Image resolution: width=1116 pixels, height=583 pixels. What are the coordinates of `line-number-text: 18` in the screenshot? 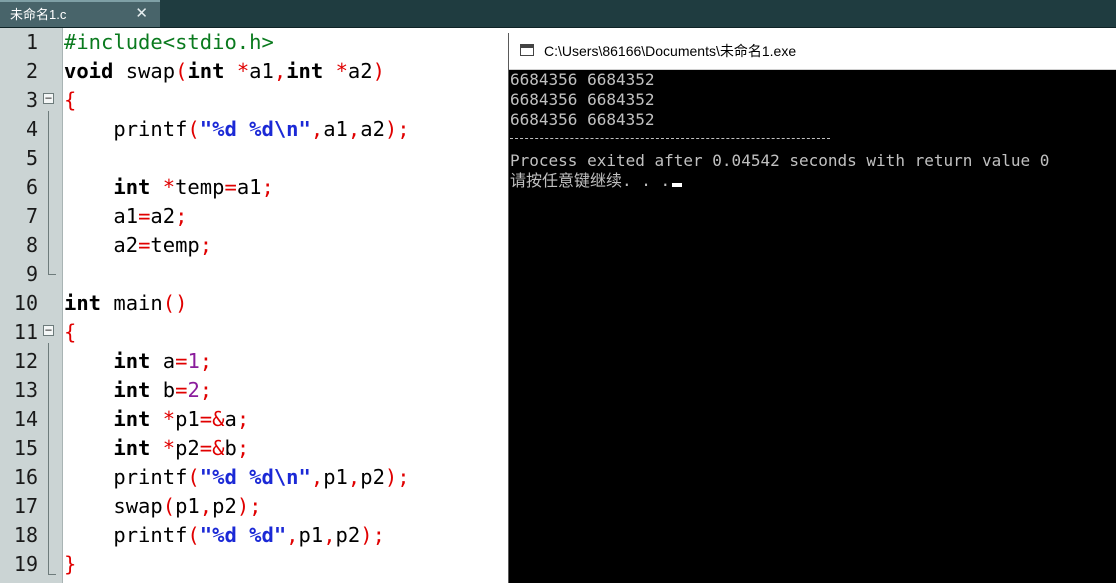 It's located at (25, 535).